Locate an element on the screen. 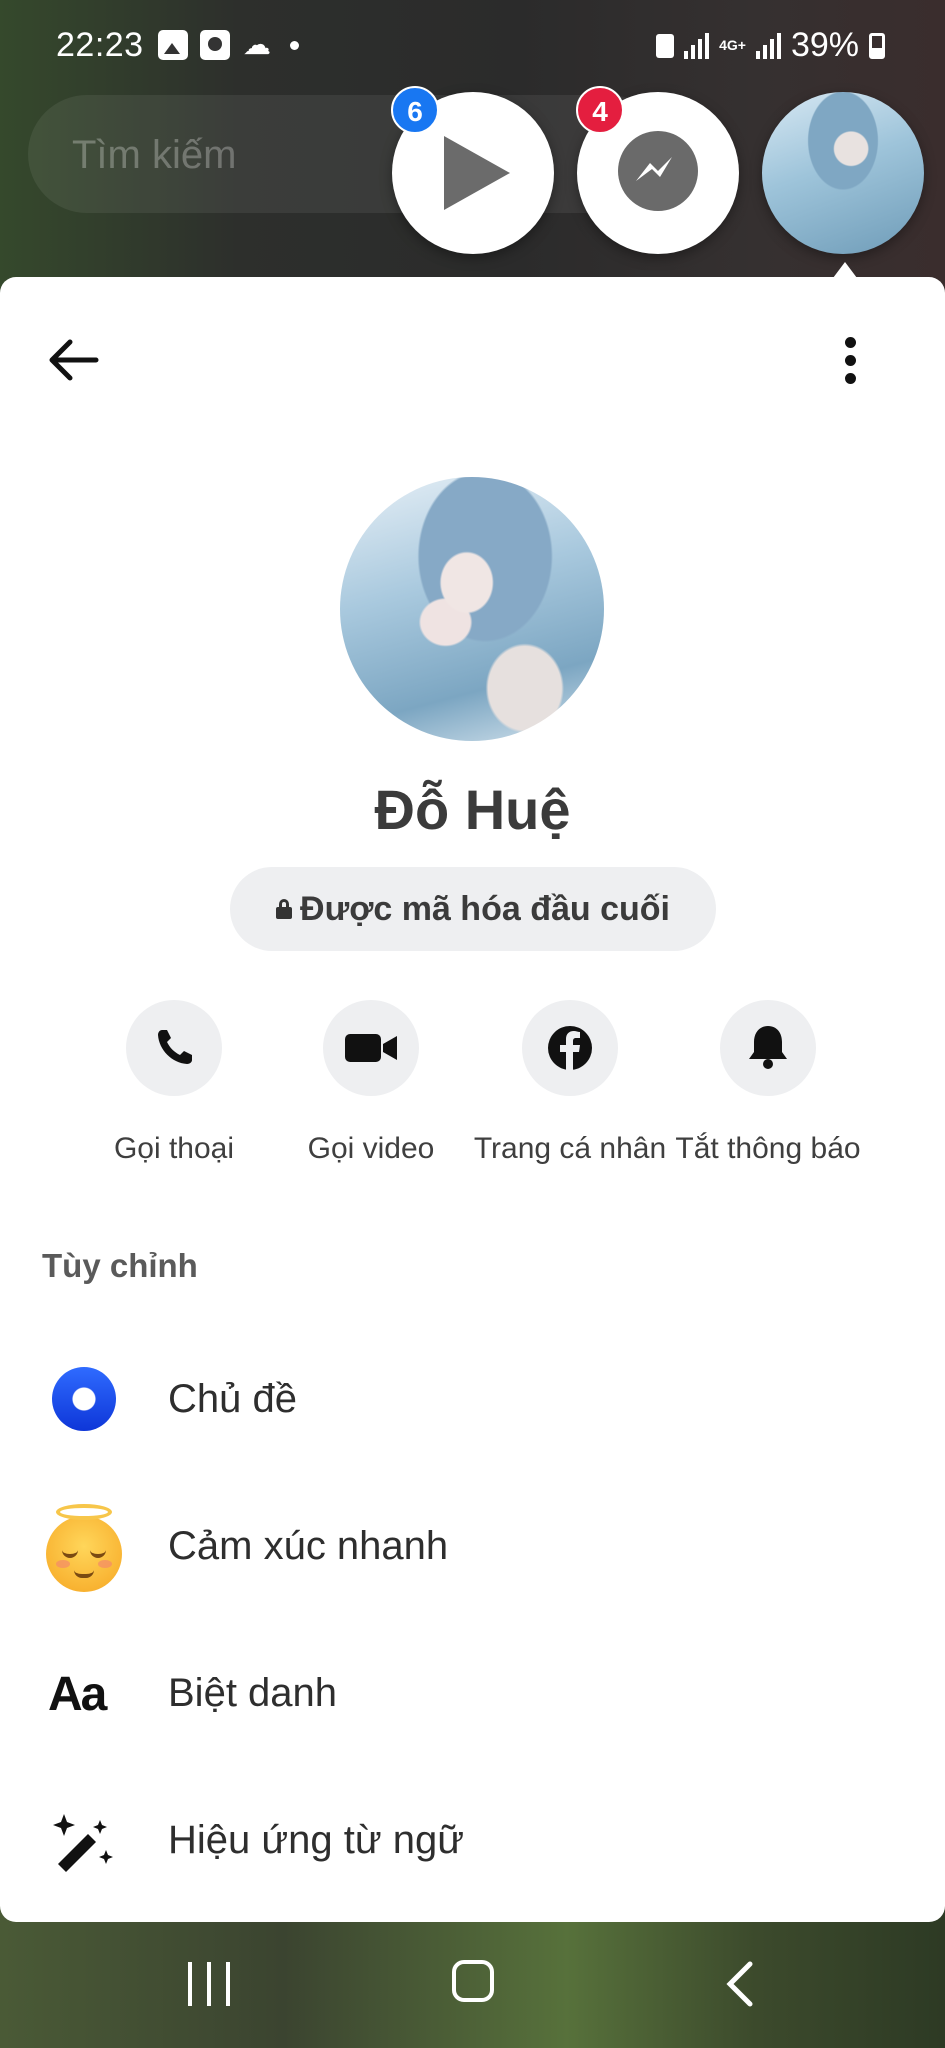 This screenshot has height=2048, width=945. chevron-left-icon is located at coordinates (739, 1984).